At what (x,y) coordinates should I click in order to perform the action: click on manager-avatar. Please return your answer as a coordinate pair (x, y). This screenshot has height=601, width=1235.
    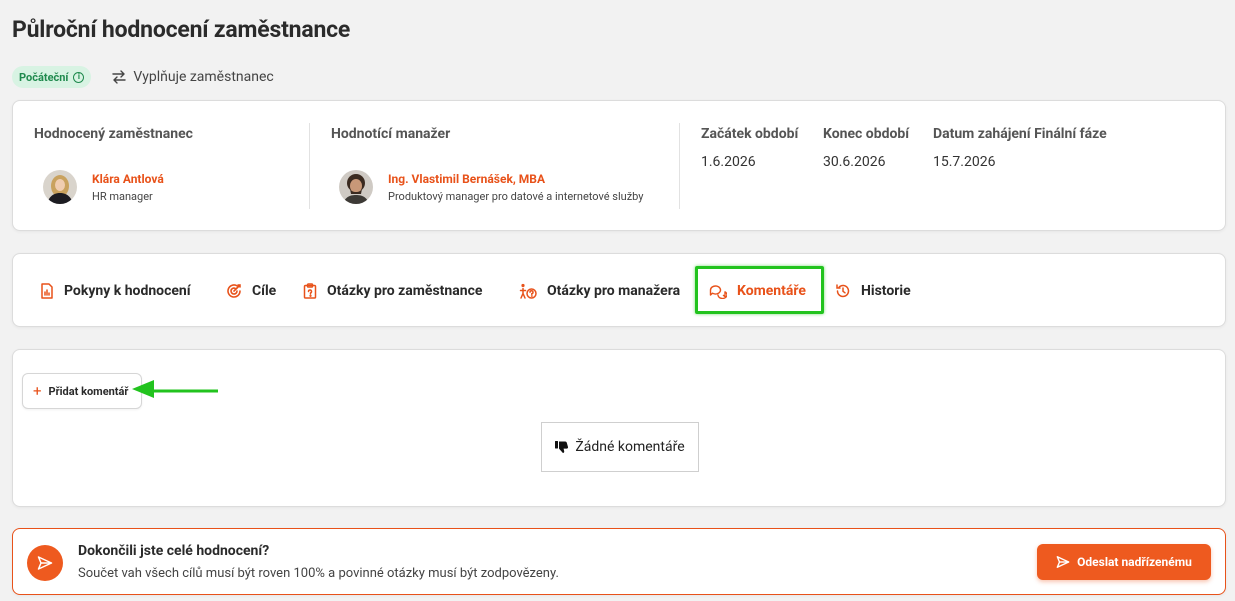
    Looking at the image, I should click on (356, 187).